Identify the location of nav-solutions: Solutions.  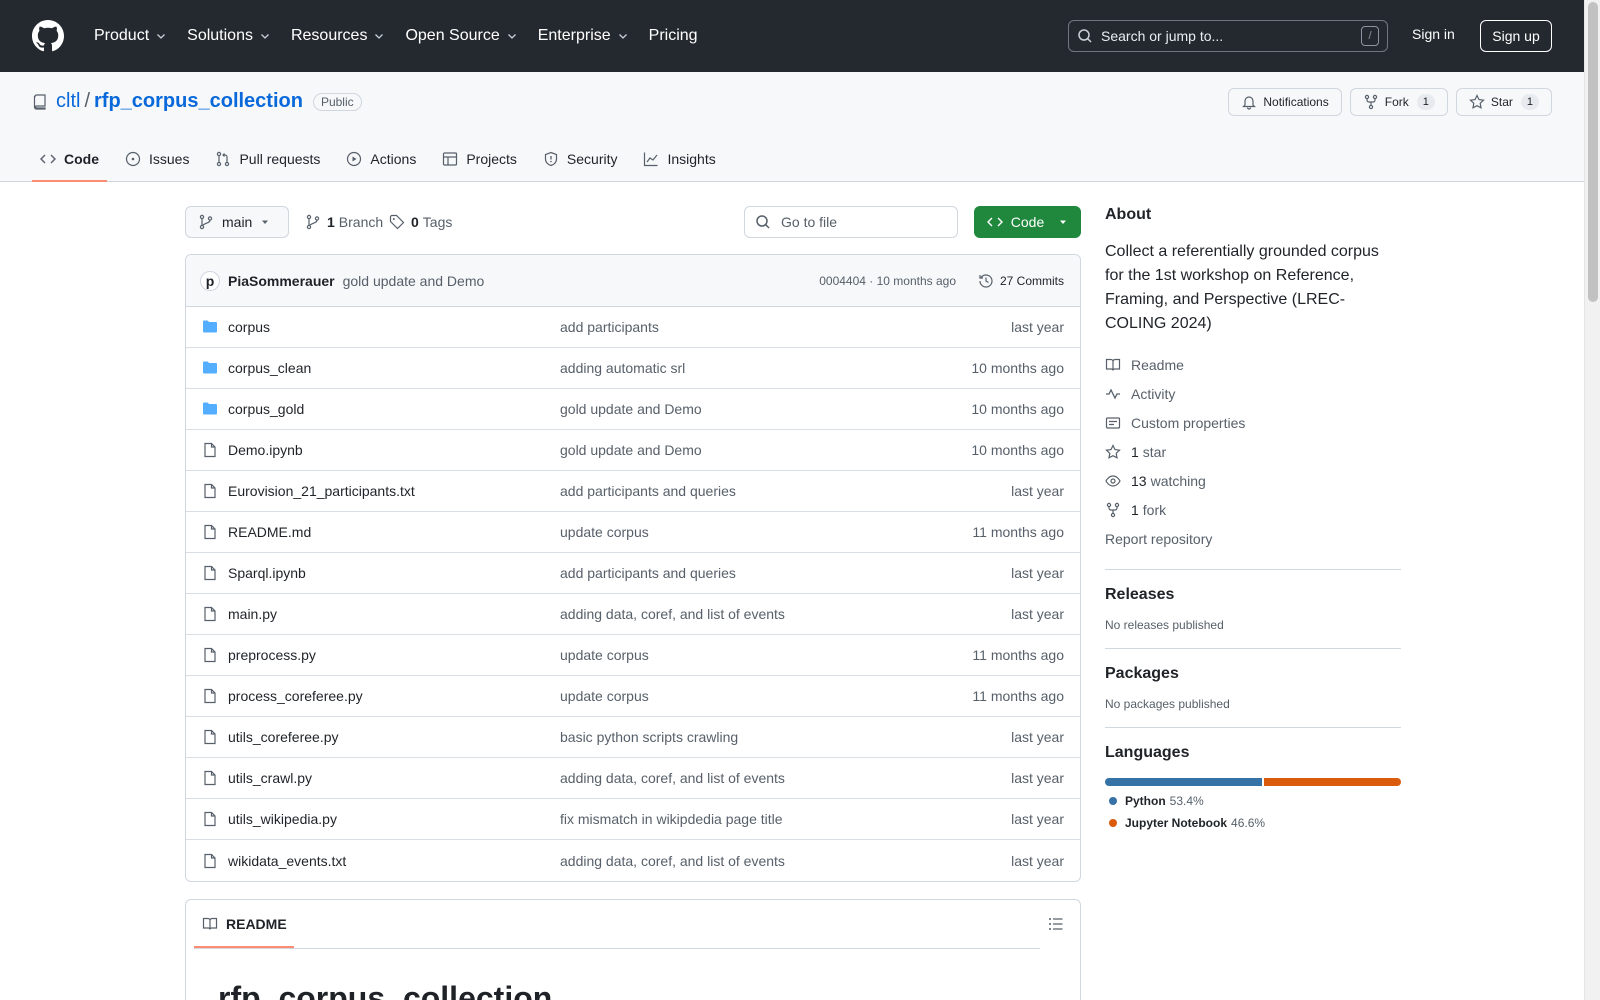
(229, 36).